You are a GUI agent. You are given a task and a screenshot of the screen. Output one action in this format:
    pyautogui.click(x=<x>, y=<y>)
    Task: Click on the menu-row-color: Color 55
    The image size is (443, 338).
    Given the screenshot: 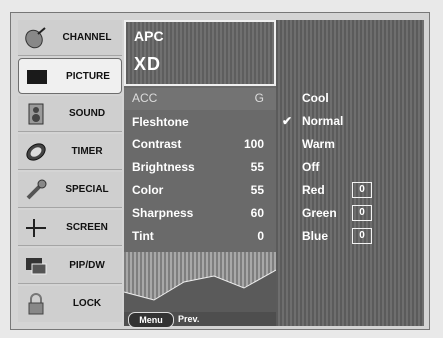 What is the action you would take?
    pyautogui.click(x=200, y=191)
    